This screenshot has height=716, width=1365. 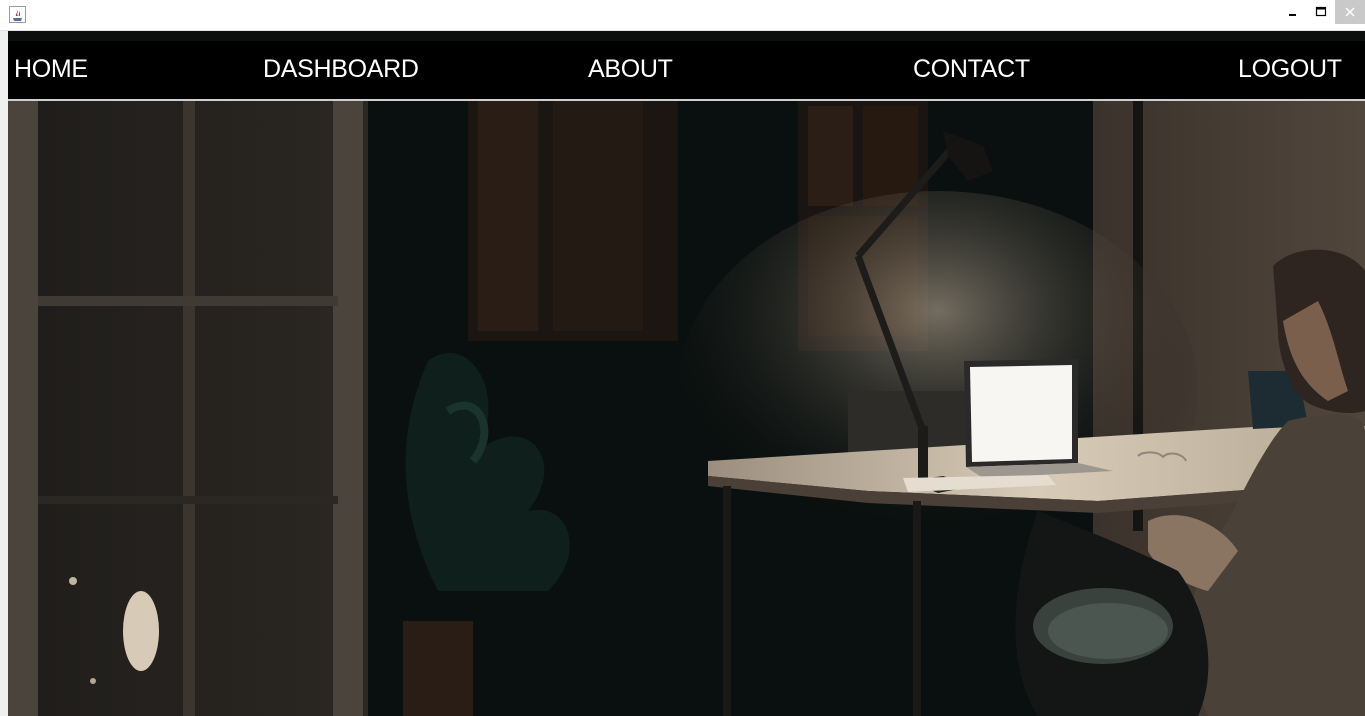 What do you see at coordinates (1292, 15) in the screenshot?
I see `minimize-icon` at bounding box center [1292, 15].